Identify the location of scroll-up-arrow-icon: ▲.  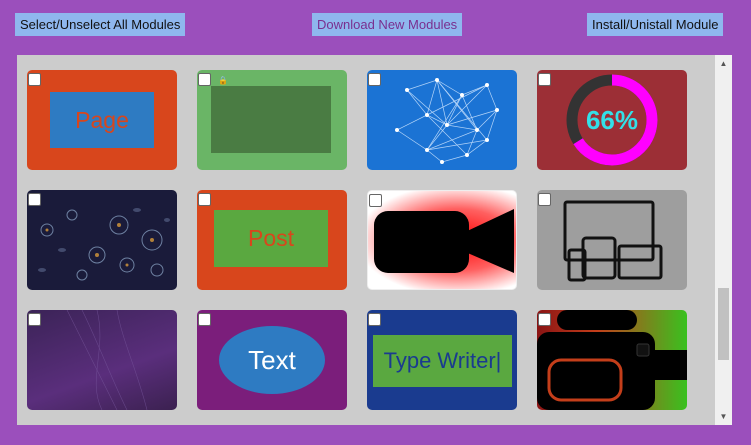
(723, 63).